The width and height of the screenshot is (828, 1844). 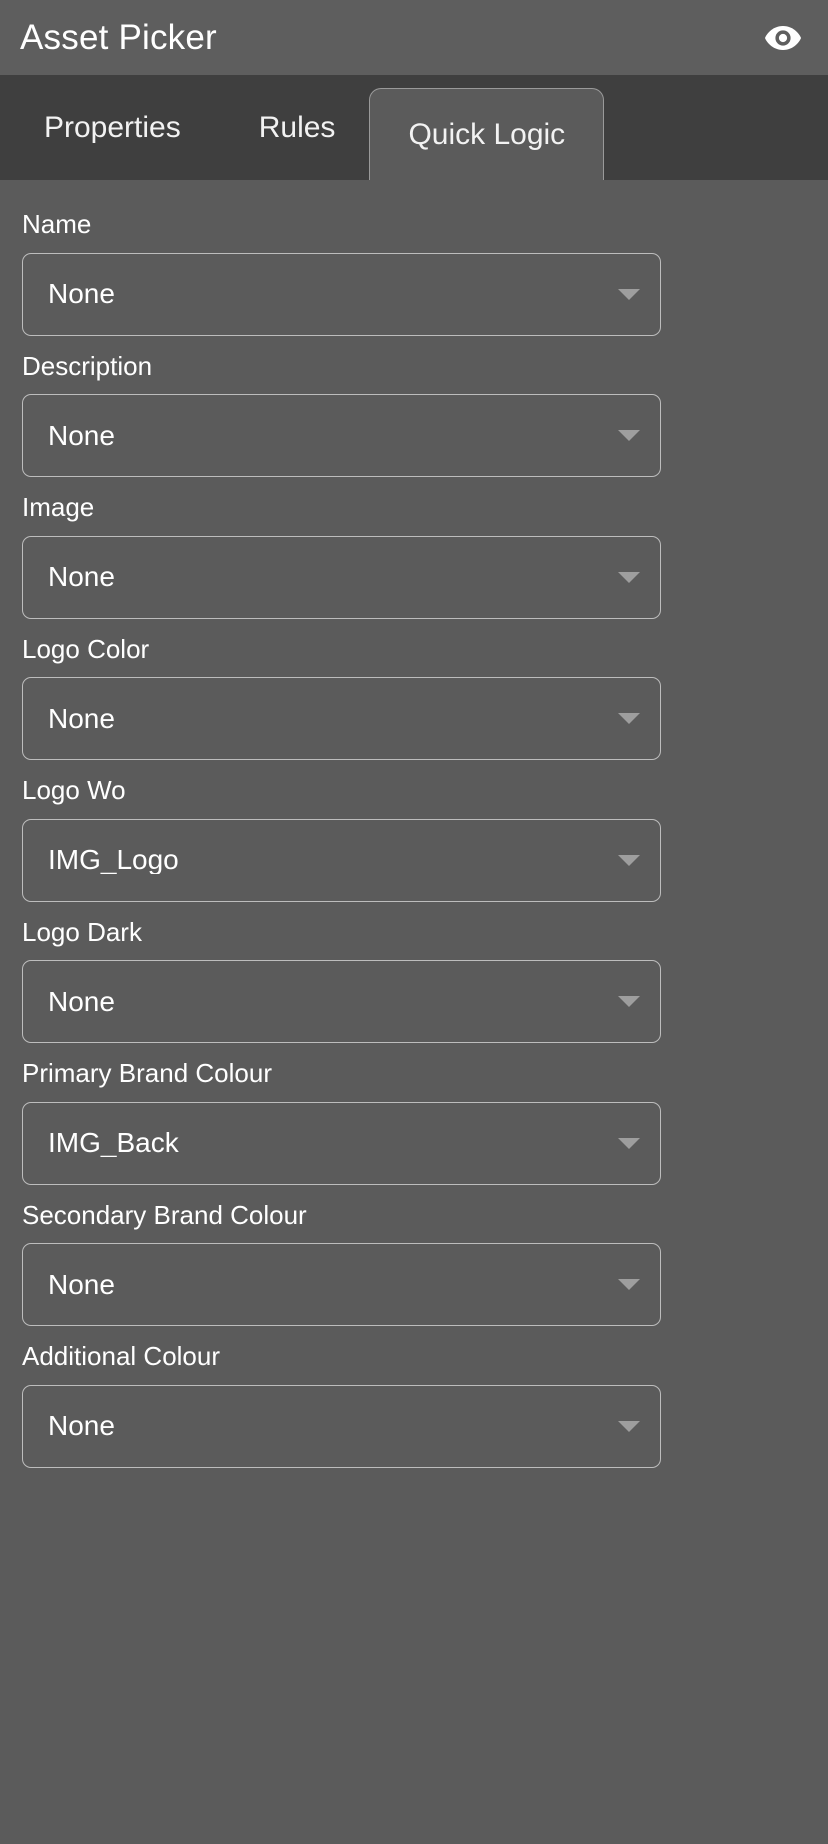 What do you see at coordinates (341, 1284) in the screenshot?
I see `dropdown-secondary-brand-colour: None` at bounding box center [341, 1284].